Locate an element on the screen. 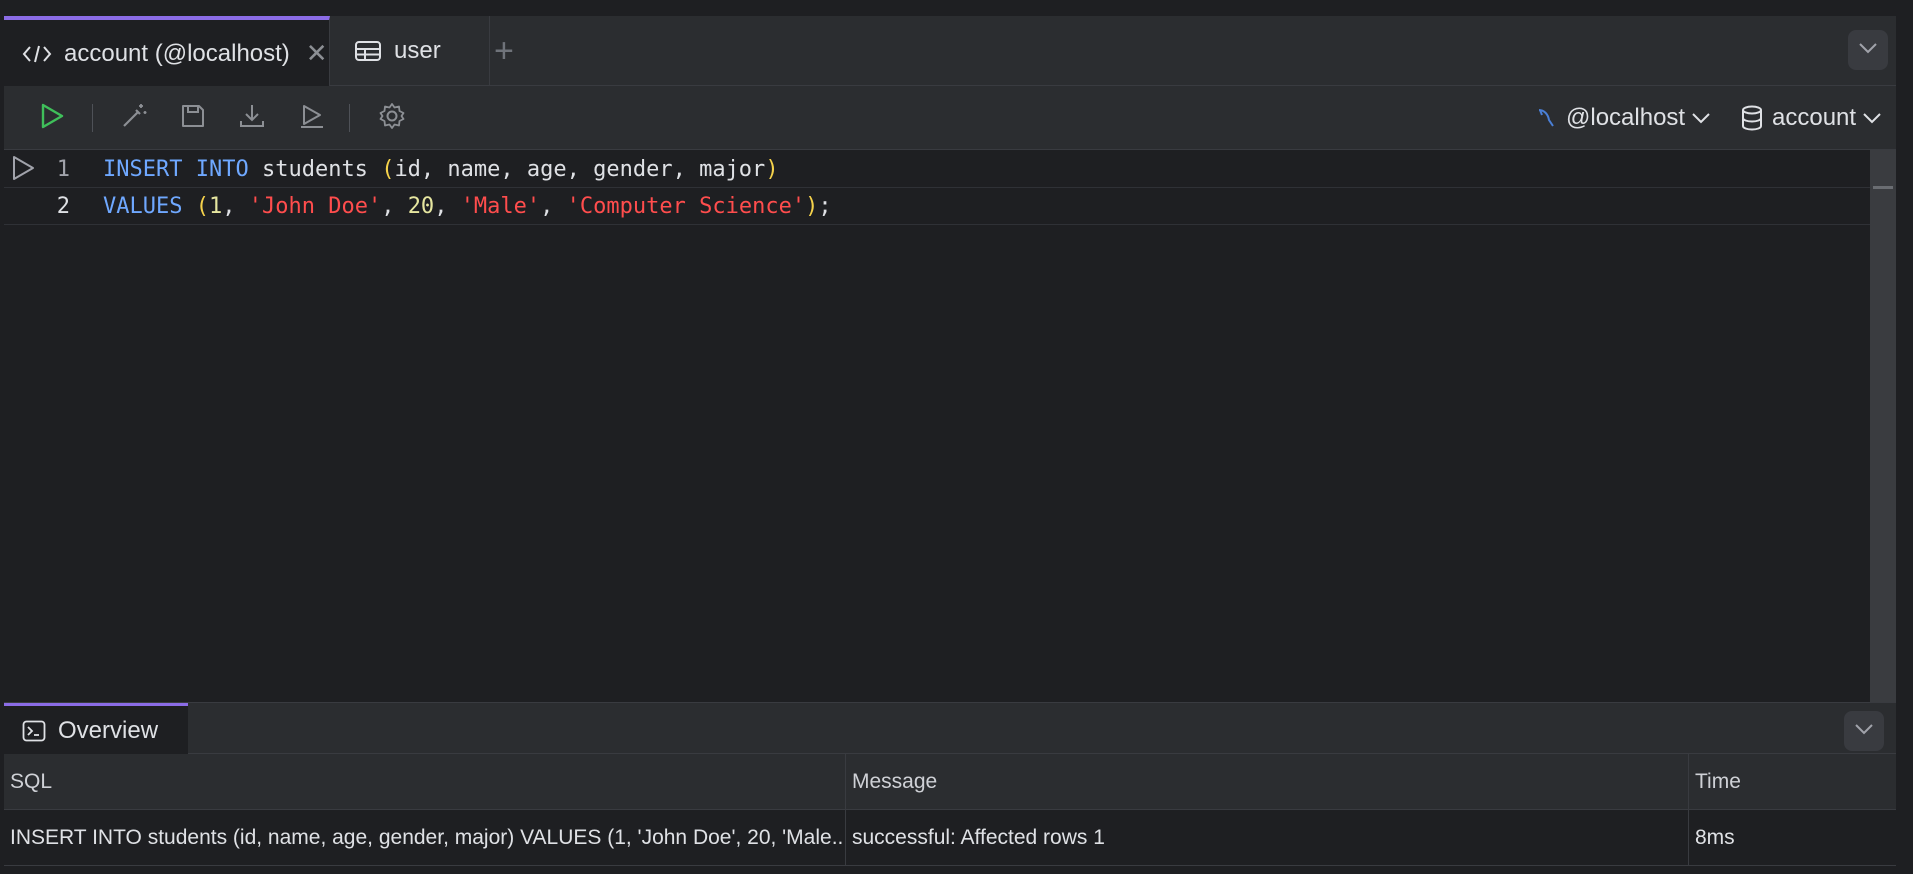  close-icon: ✕ is located at coordinates (317, 53).